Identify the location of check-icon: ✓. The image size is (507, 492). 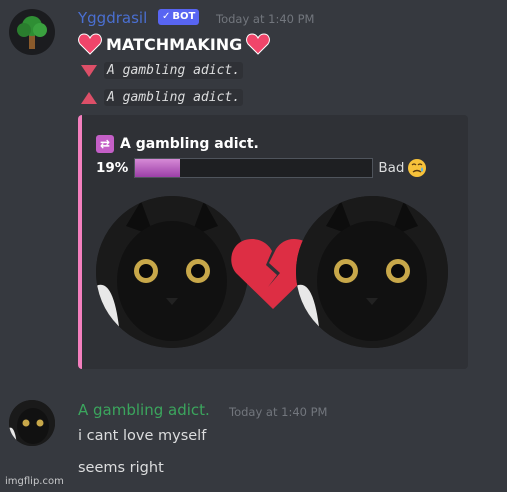
(166, 16).